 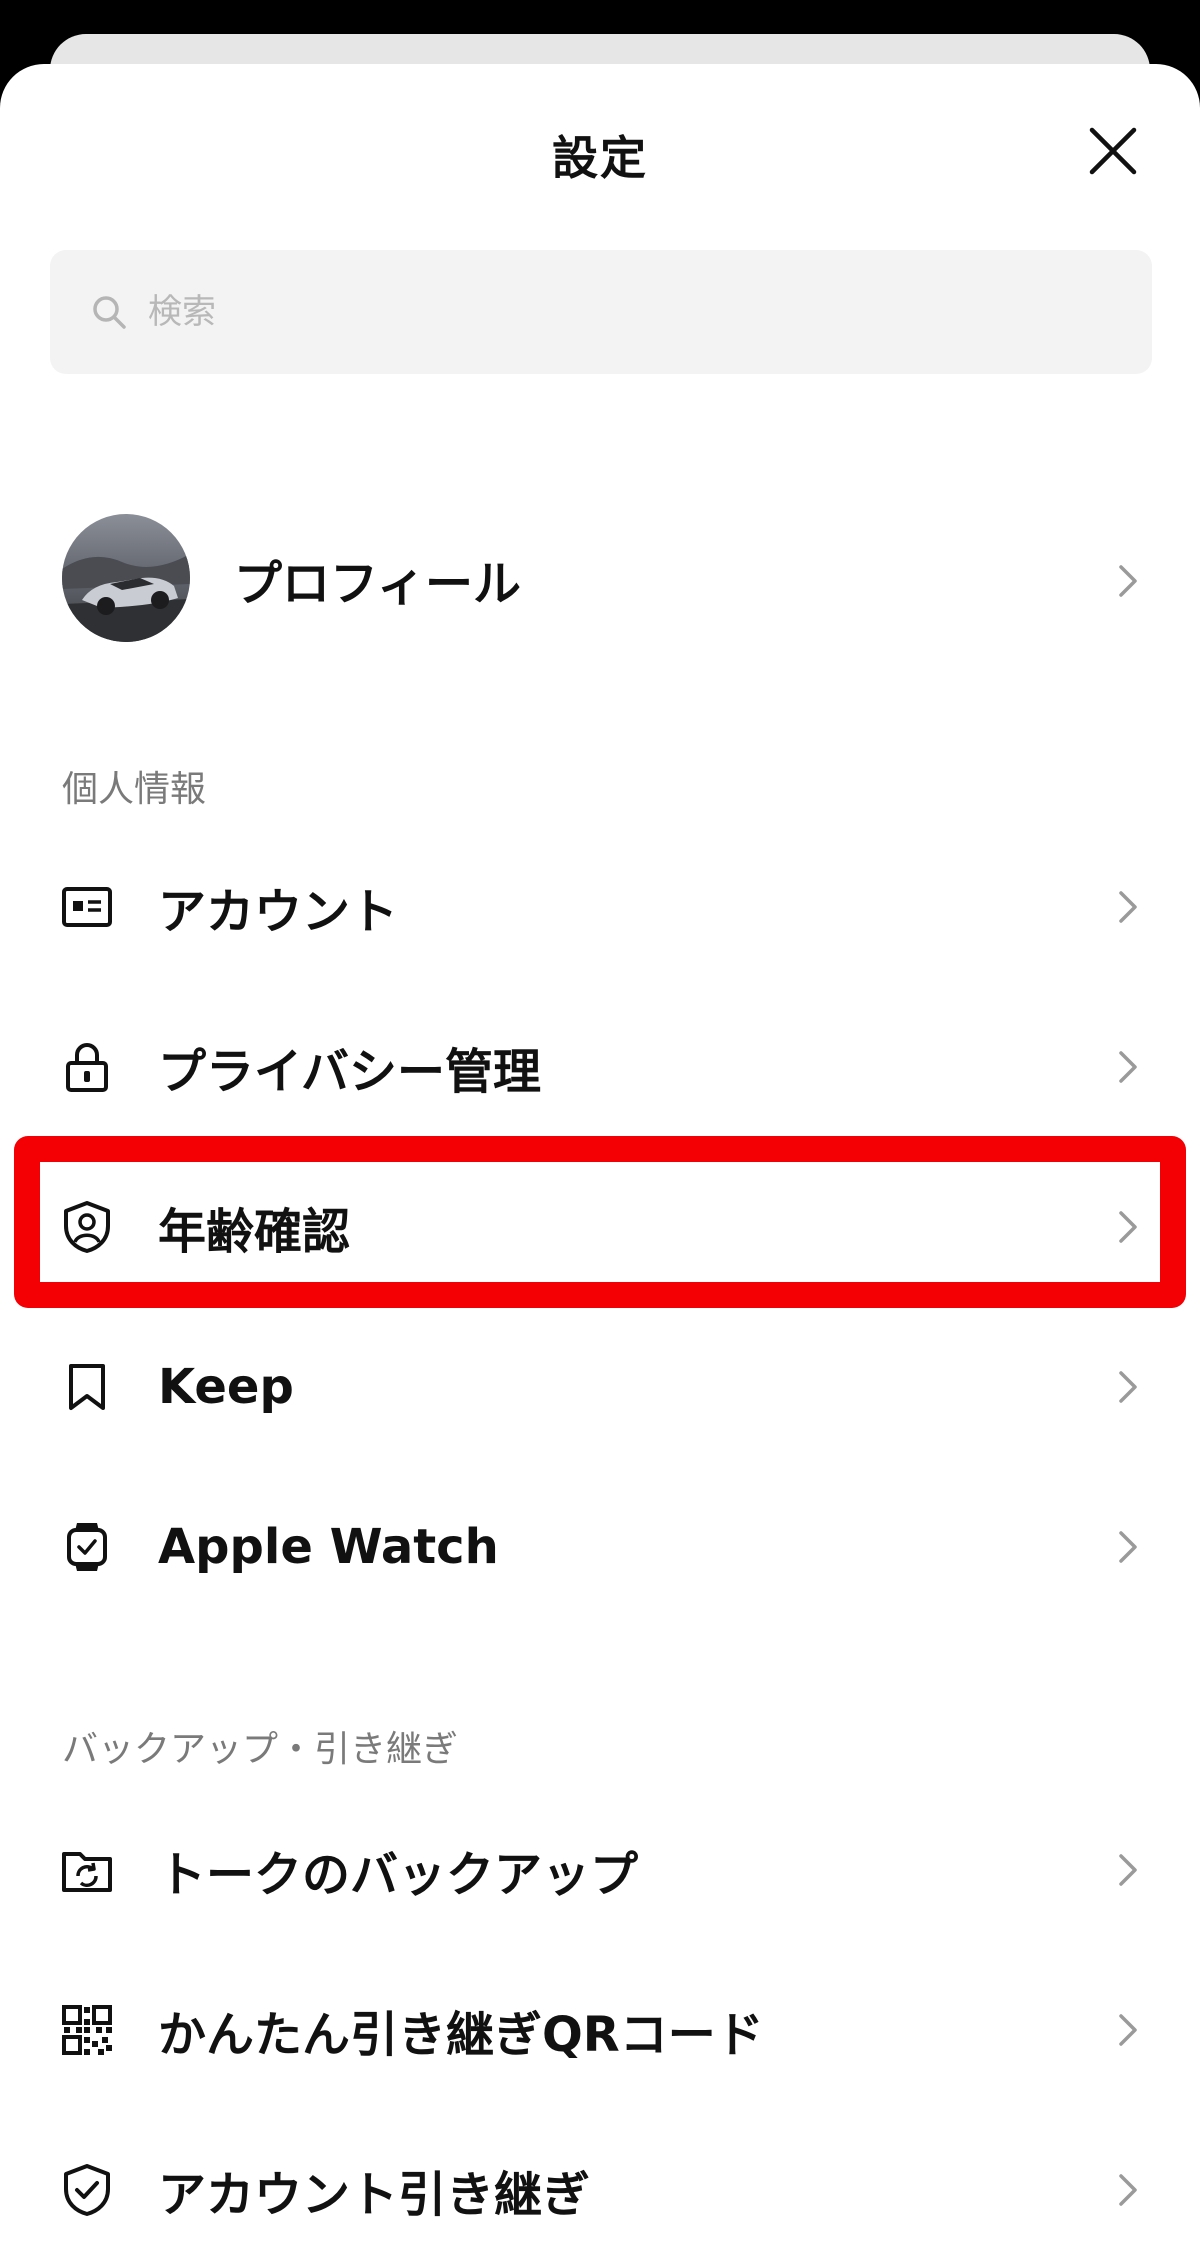 I want to click on row-label: かんたん引き継ぎQRコード, so click(x=461, y=2035).